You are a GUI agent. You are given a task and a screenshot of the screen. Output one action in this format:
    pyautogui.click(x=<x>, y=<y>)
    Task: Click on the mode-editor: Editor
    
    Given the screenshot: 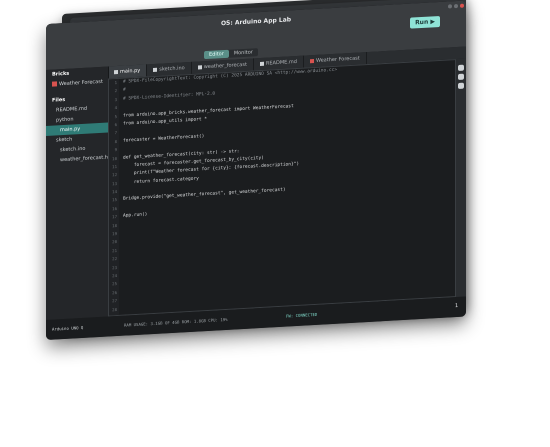 What is the action you would take?
    pyautogui.click(x=216, y=54)
    